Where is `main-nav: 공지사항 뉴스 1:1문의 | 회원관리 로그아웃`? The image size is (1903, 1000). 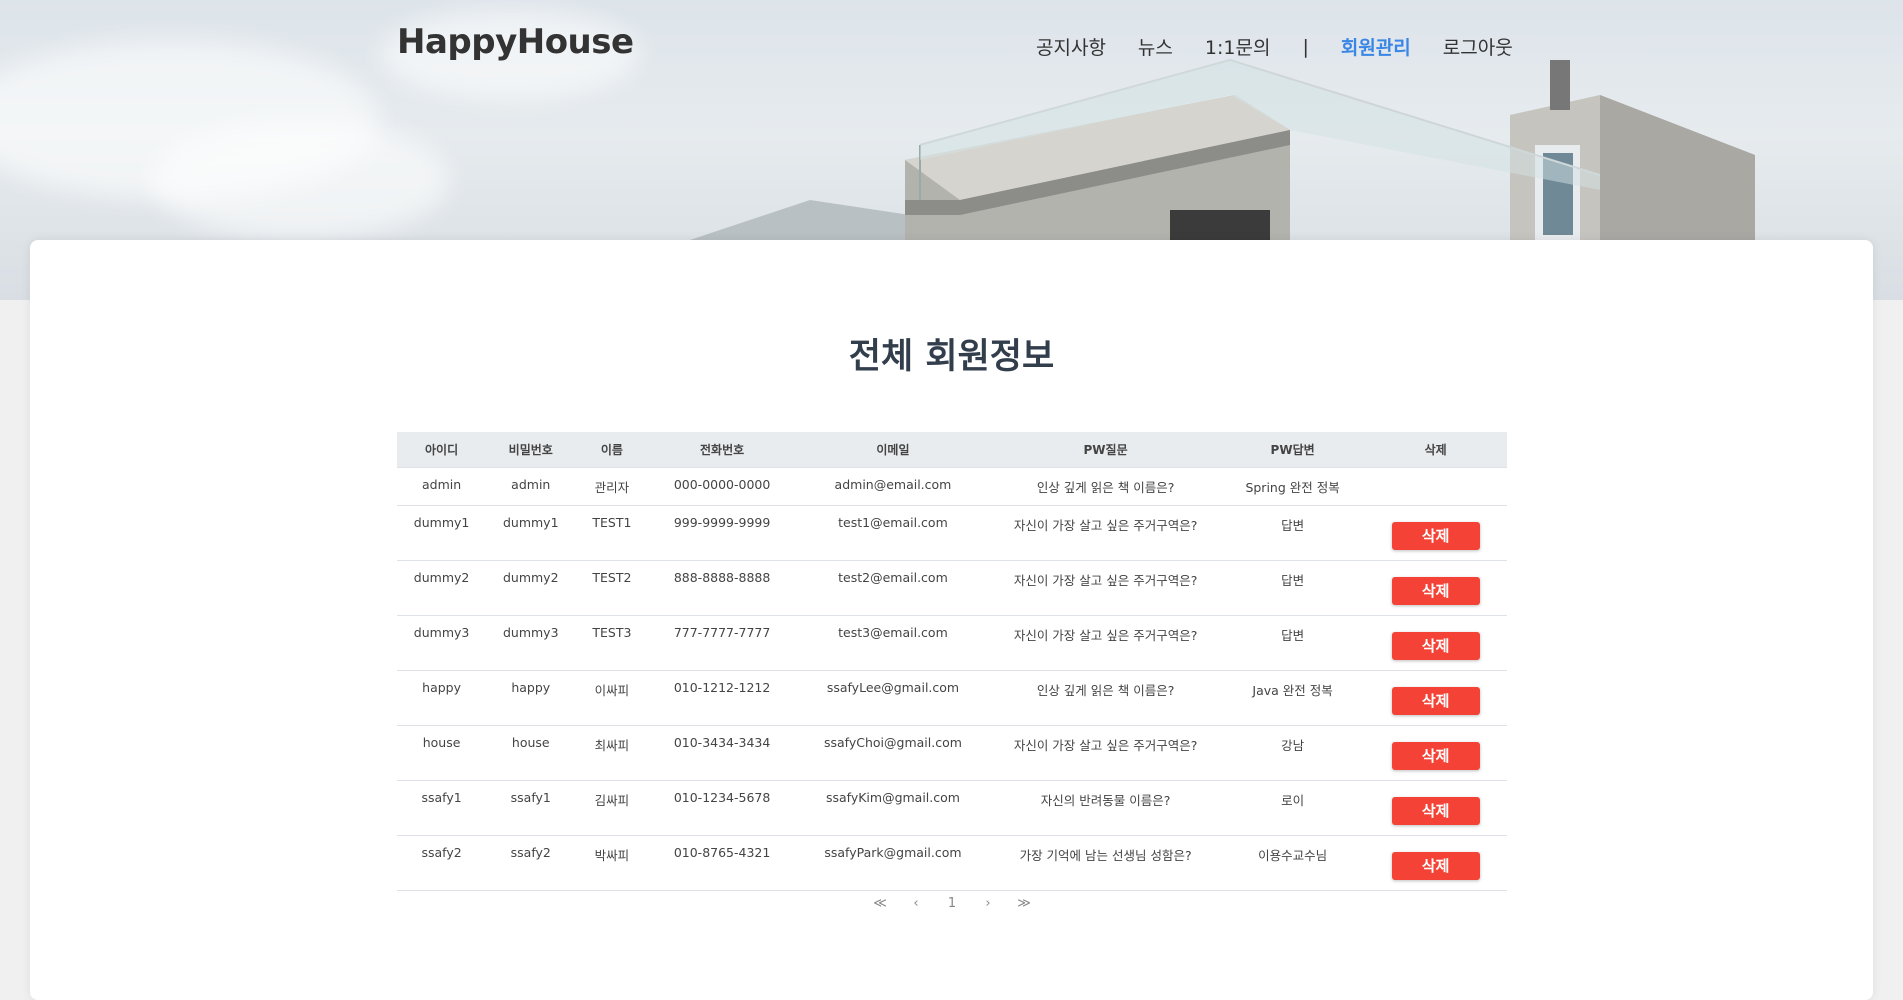 main-nav: 공지사항 뉴스 1:1문의 | 회원관리 로그아웃 is located at coordinates (1290, 46).